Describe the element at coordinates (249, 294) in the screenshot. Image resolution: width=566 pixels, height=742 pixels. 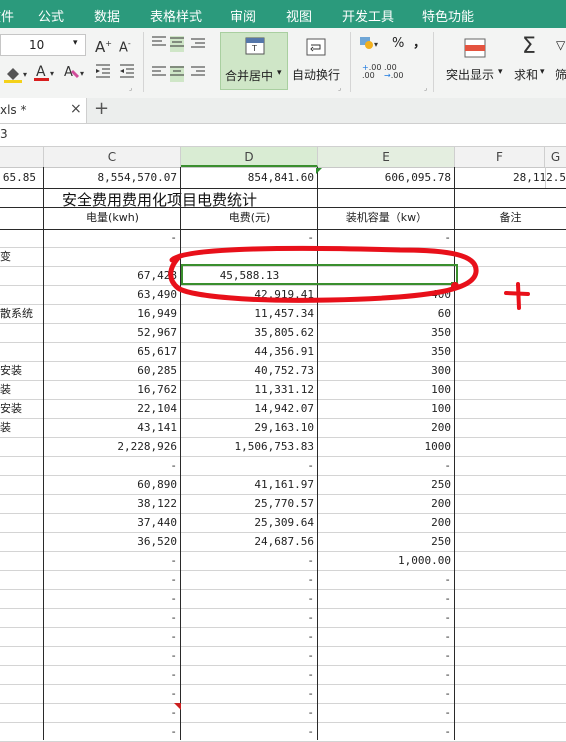
I see `cell-cost: 42,919.41` at that location.